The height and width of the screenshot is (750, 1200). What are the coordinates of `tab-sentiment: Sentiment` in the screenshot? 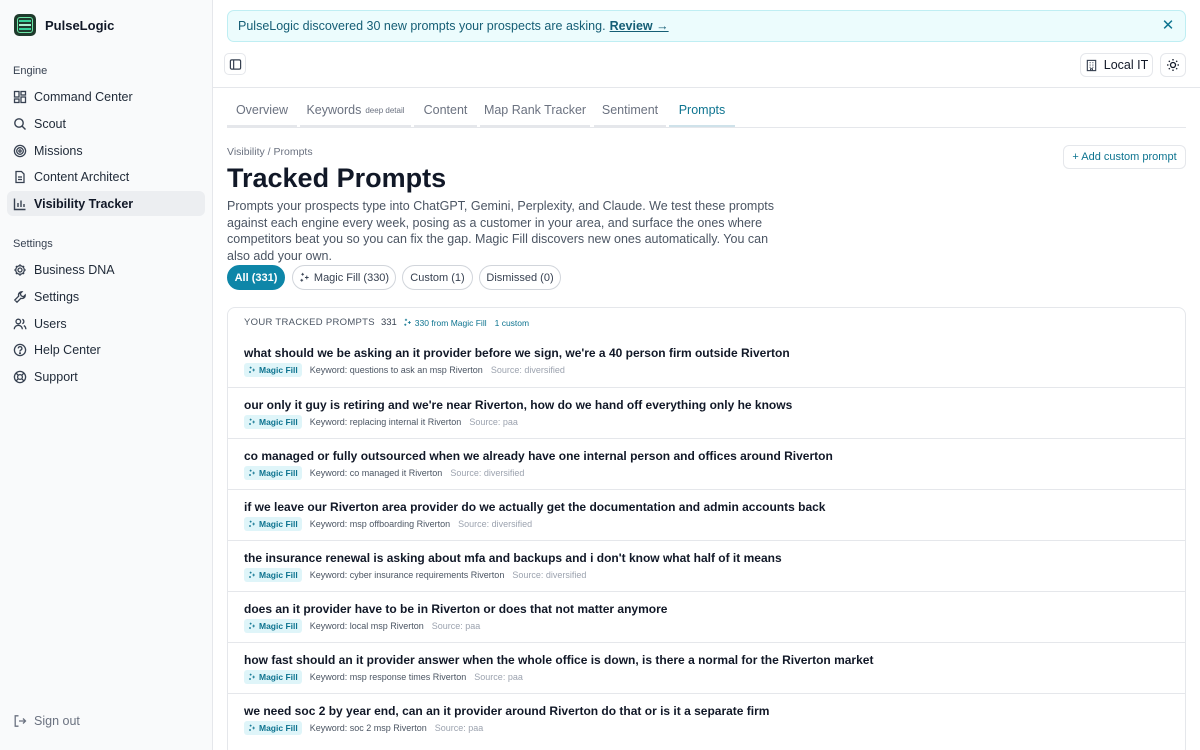 It's located at (630, 111).